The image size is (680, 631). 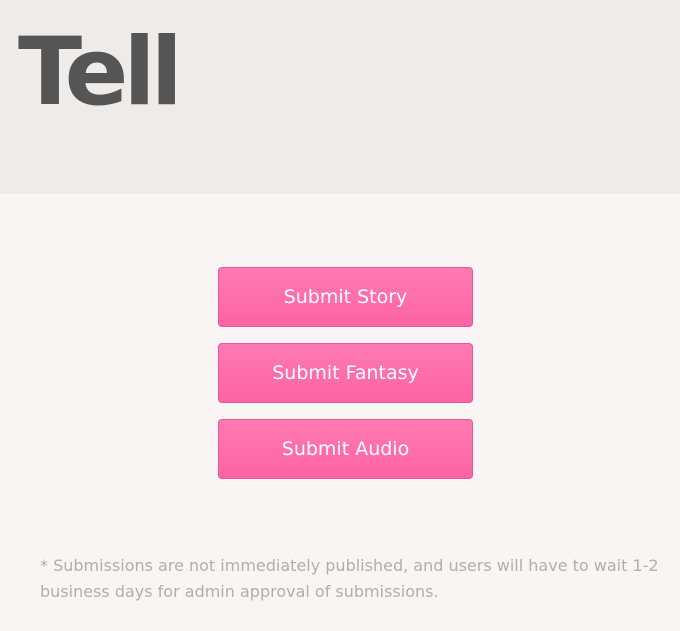 What do you see at coordinates (345, 373) in the screenshot?
I see `submit-fantasy-button: Submit Fantasy` at bounding box center [345, 373].